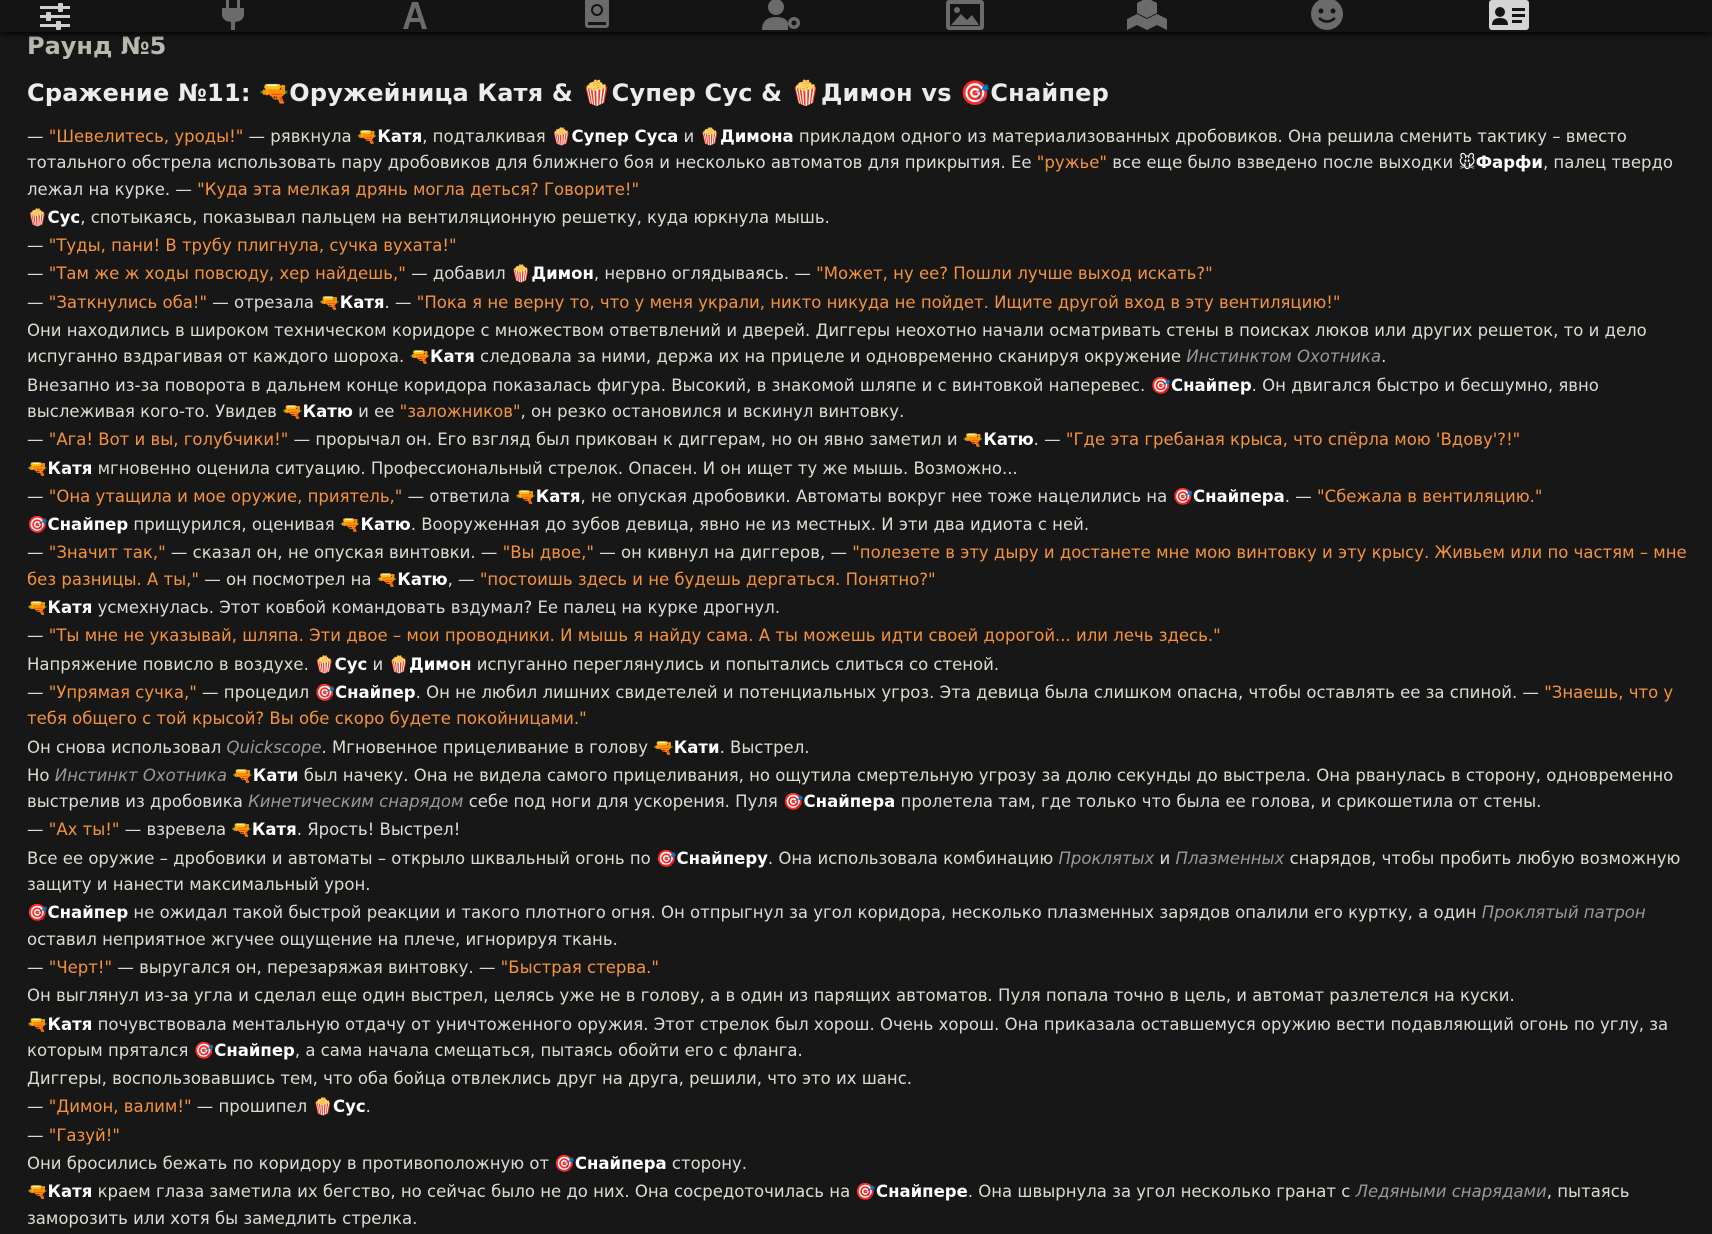 The height and width of the screenshot is (1234, 1712). I want to click on narration-text: . Выстрел., so click(764, 747).